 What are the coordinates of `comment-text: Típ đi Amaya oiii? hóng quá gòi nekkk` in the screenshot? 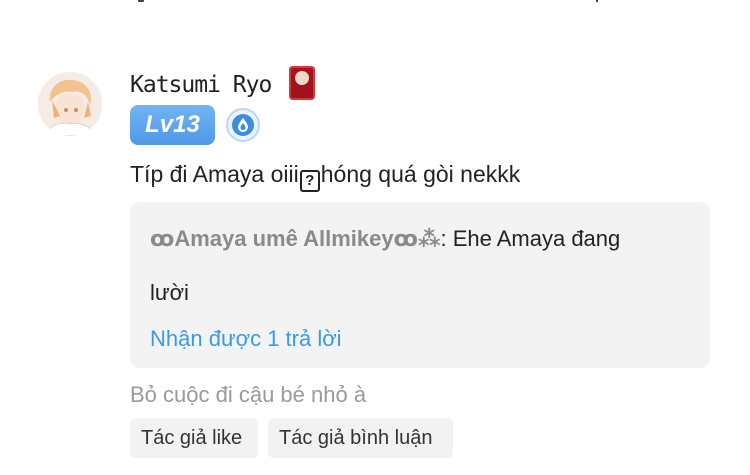 It's located at (325, 175).